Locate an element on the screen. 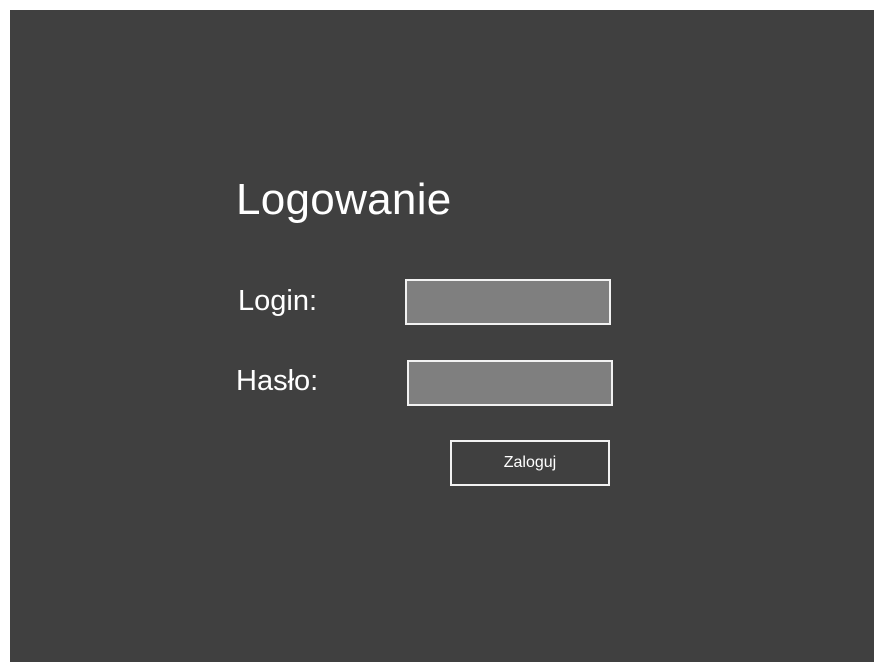 The image size is (874, 662). page-title: Logowanie is located at coordinates (344, 199).